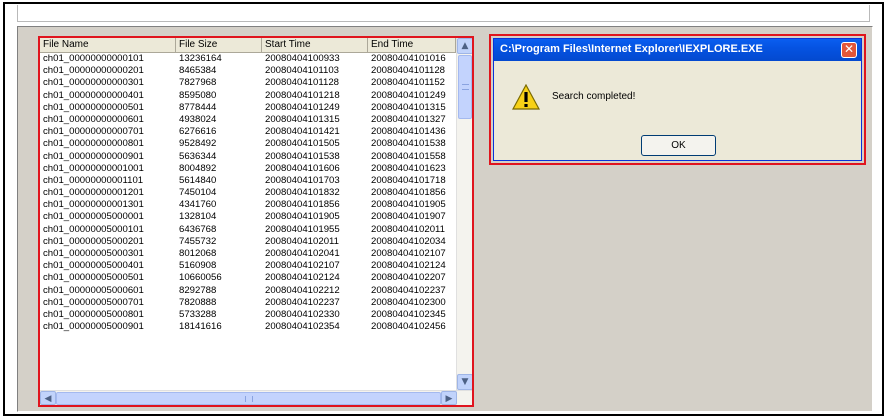 This screenshot has height=418, width=887. Describe the element at coordinates (594, 96) in the screenshot. I see `dialog-message: Search completed!` at that location.